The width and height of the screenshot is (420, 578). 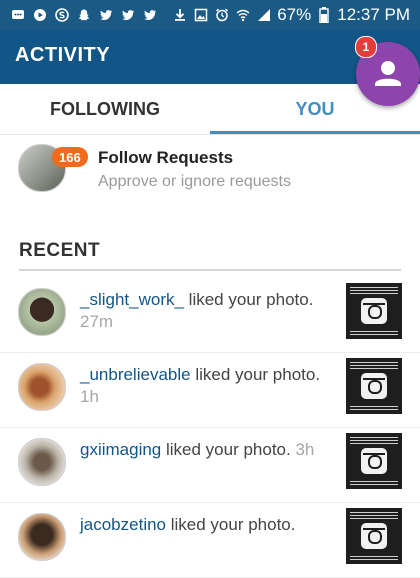 I want to click on image-icon, so click(x=201, y=15).